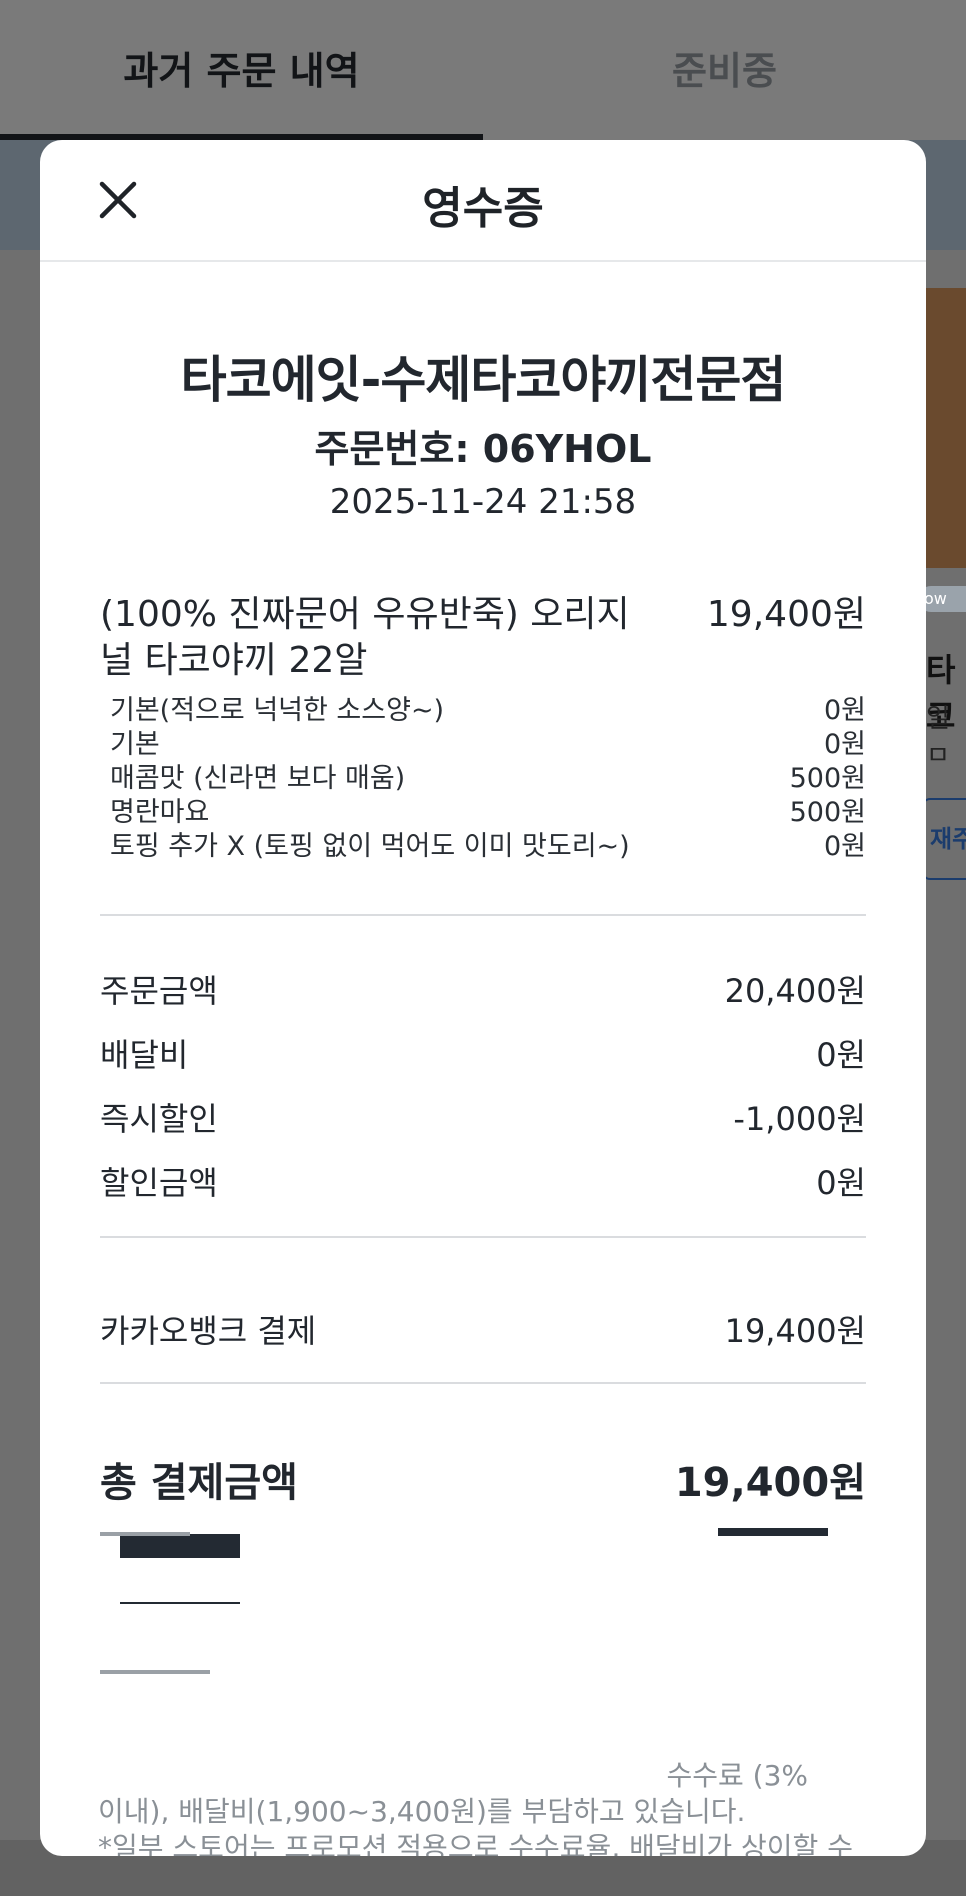 The height and width of the screenshot is (1896, 966). What do you see at coordinates (773, 1532) in the screenshot?
I see `redaction-line` at bounding box center [773, 1532].